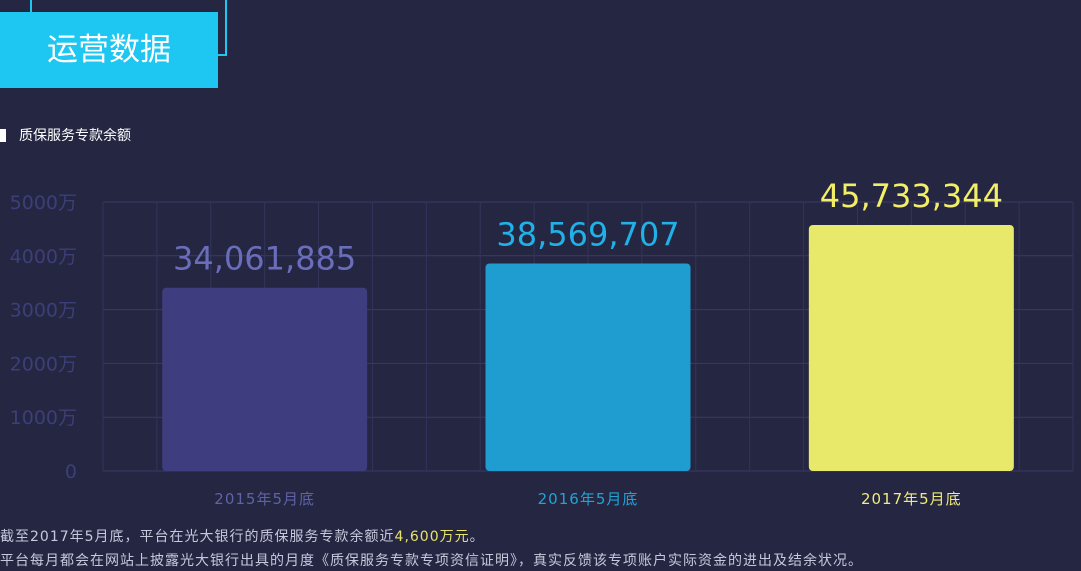 The width and height of the screenshot is (1081, 571). I want to click on section-title: 质保服务专款余额, so click(75, 136).